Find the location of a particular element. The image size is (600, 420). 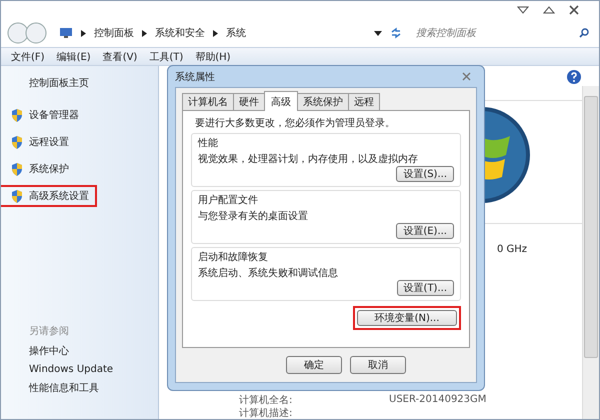

breadcrumb-item: 系统和安全 is located at coordinates (180, 33).